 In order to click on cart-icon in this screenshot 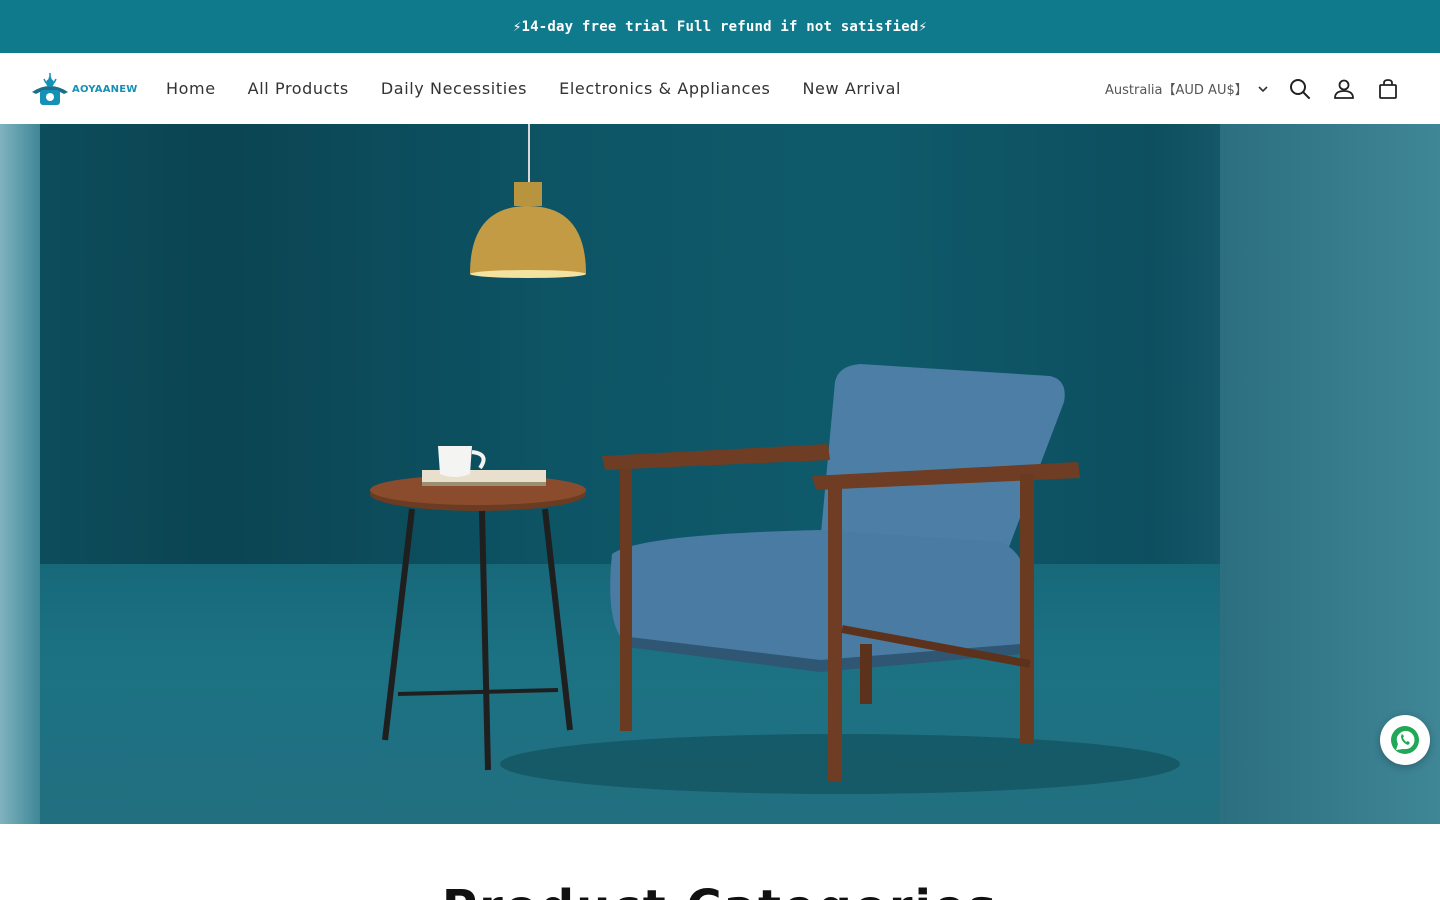, I will do `click(1388, 89)`.